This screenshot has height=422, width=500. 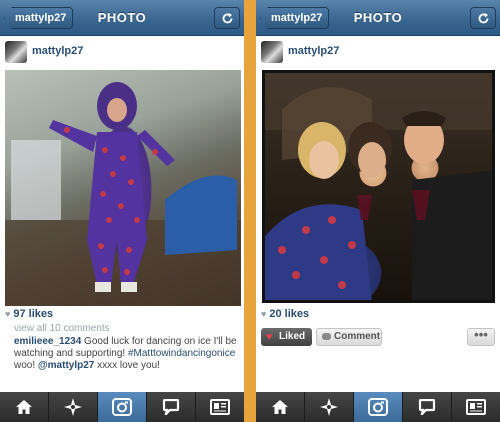 I want to click on post-actions: ♥ Liked Comment •••, so click(x=378, y=338).